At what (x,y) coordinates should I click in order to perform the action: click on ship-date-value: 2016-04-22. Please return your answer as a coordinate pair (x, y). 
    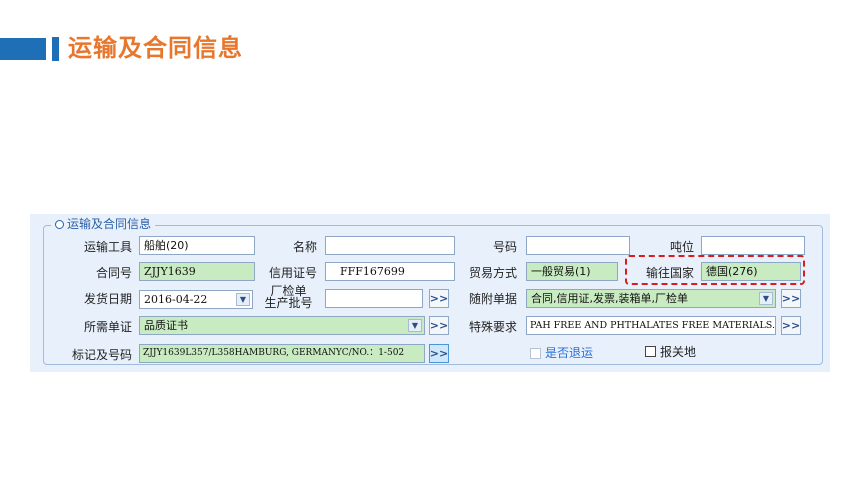
    Looking at the image, I should click on (176, 299).